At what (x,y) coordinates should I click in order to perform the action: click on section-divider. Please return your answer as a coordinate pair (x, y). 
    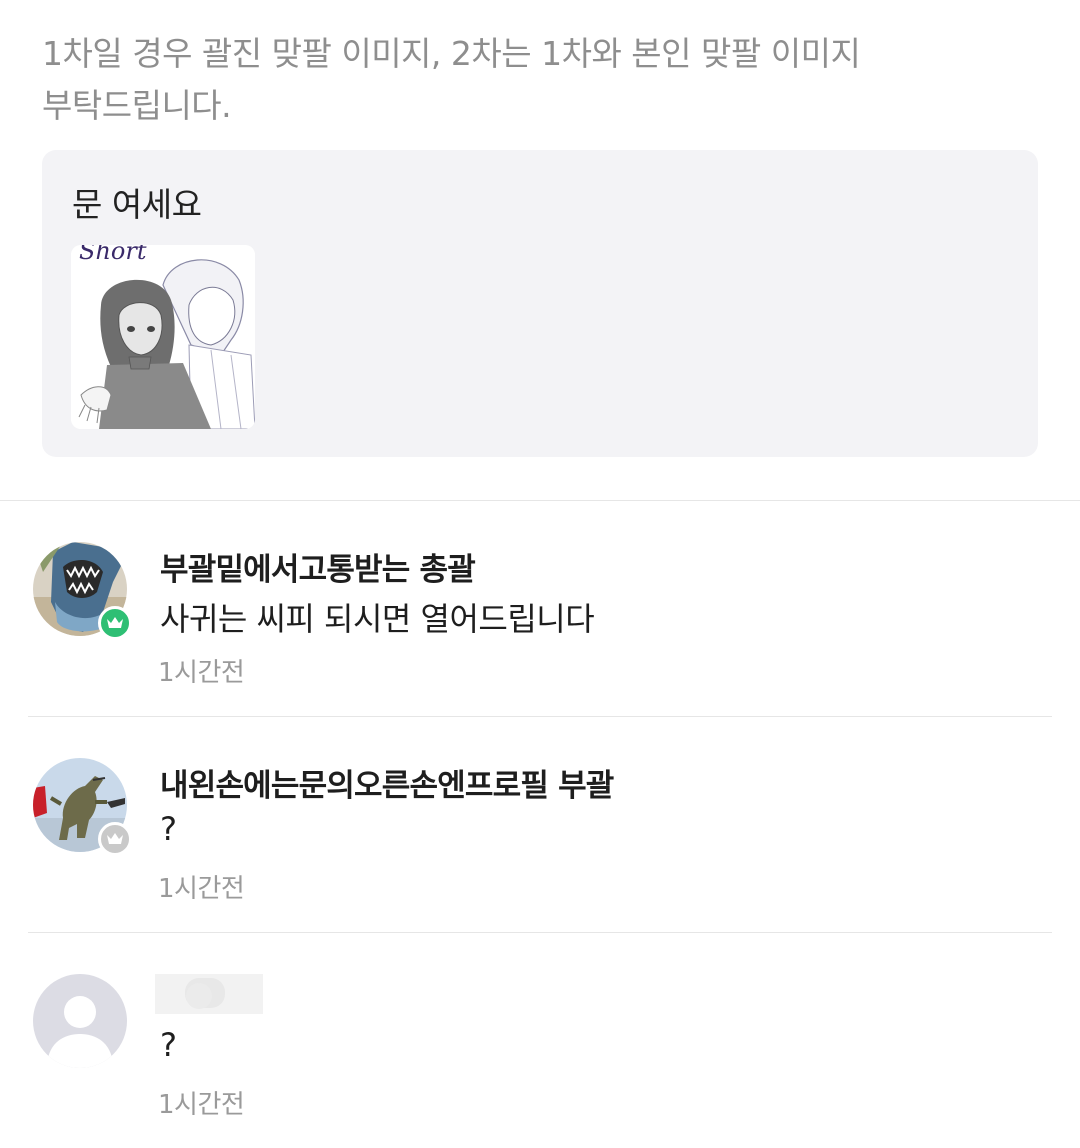
    Looking at the image, I should click on (540, 500).